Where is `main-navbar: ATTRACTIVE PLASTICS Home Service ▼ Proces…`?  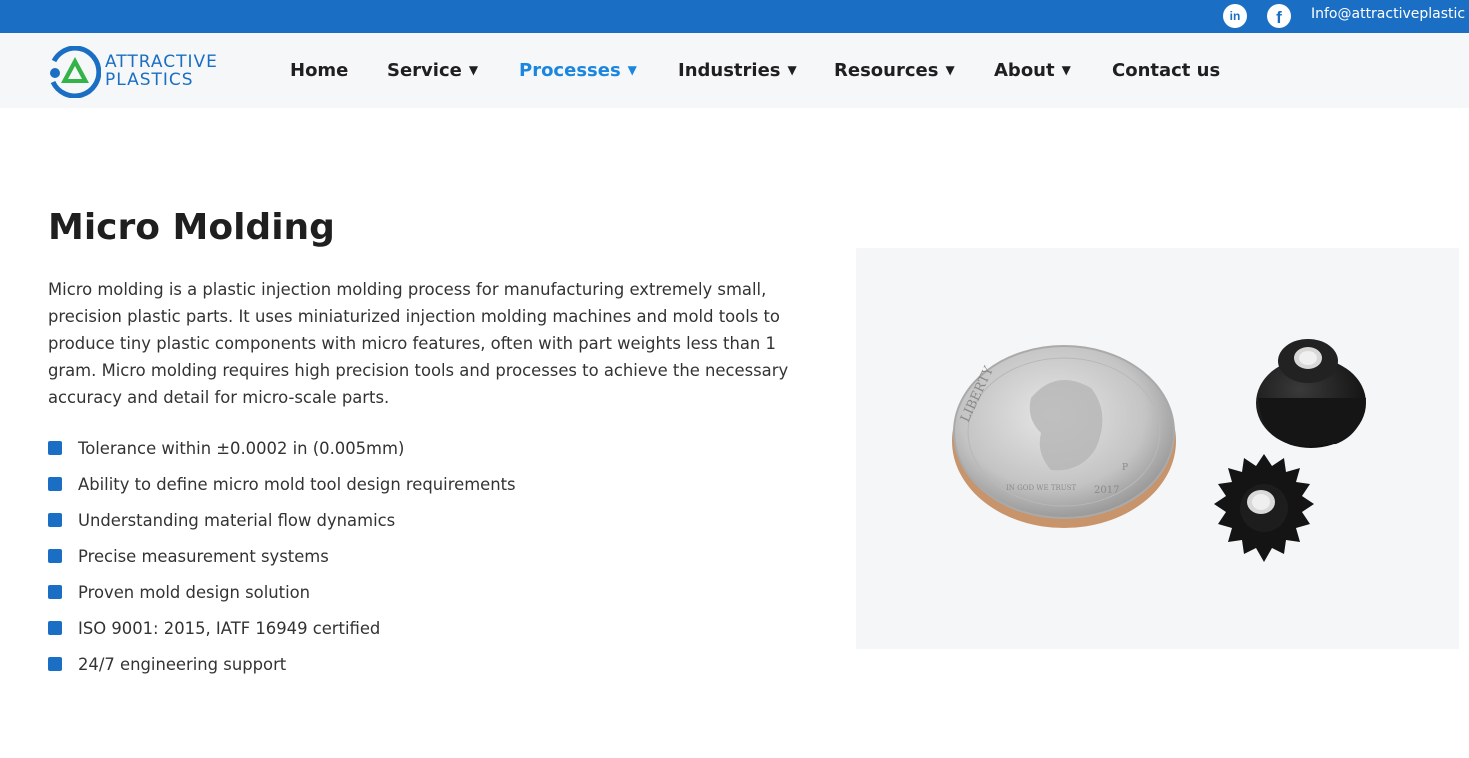 main-navbar: ATTRACTIVE PLASTICS Home Service ▼ Proces… is located at coordinates (734, 70).